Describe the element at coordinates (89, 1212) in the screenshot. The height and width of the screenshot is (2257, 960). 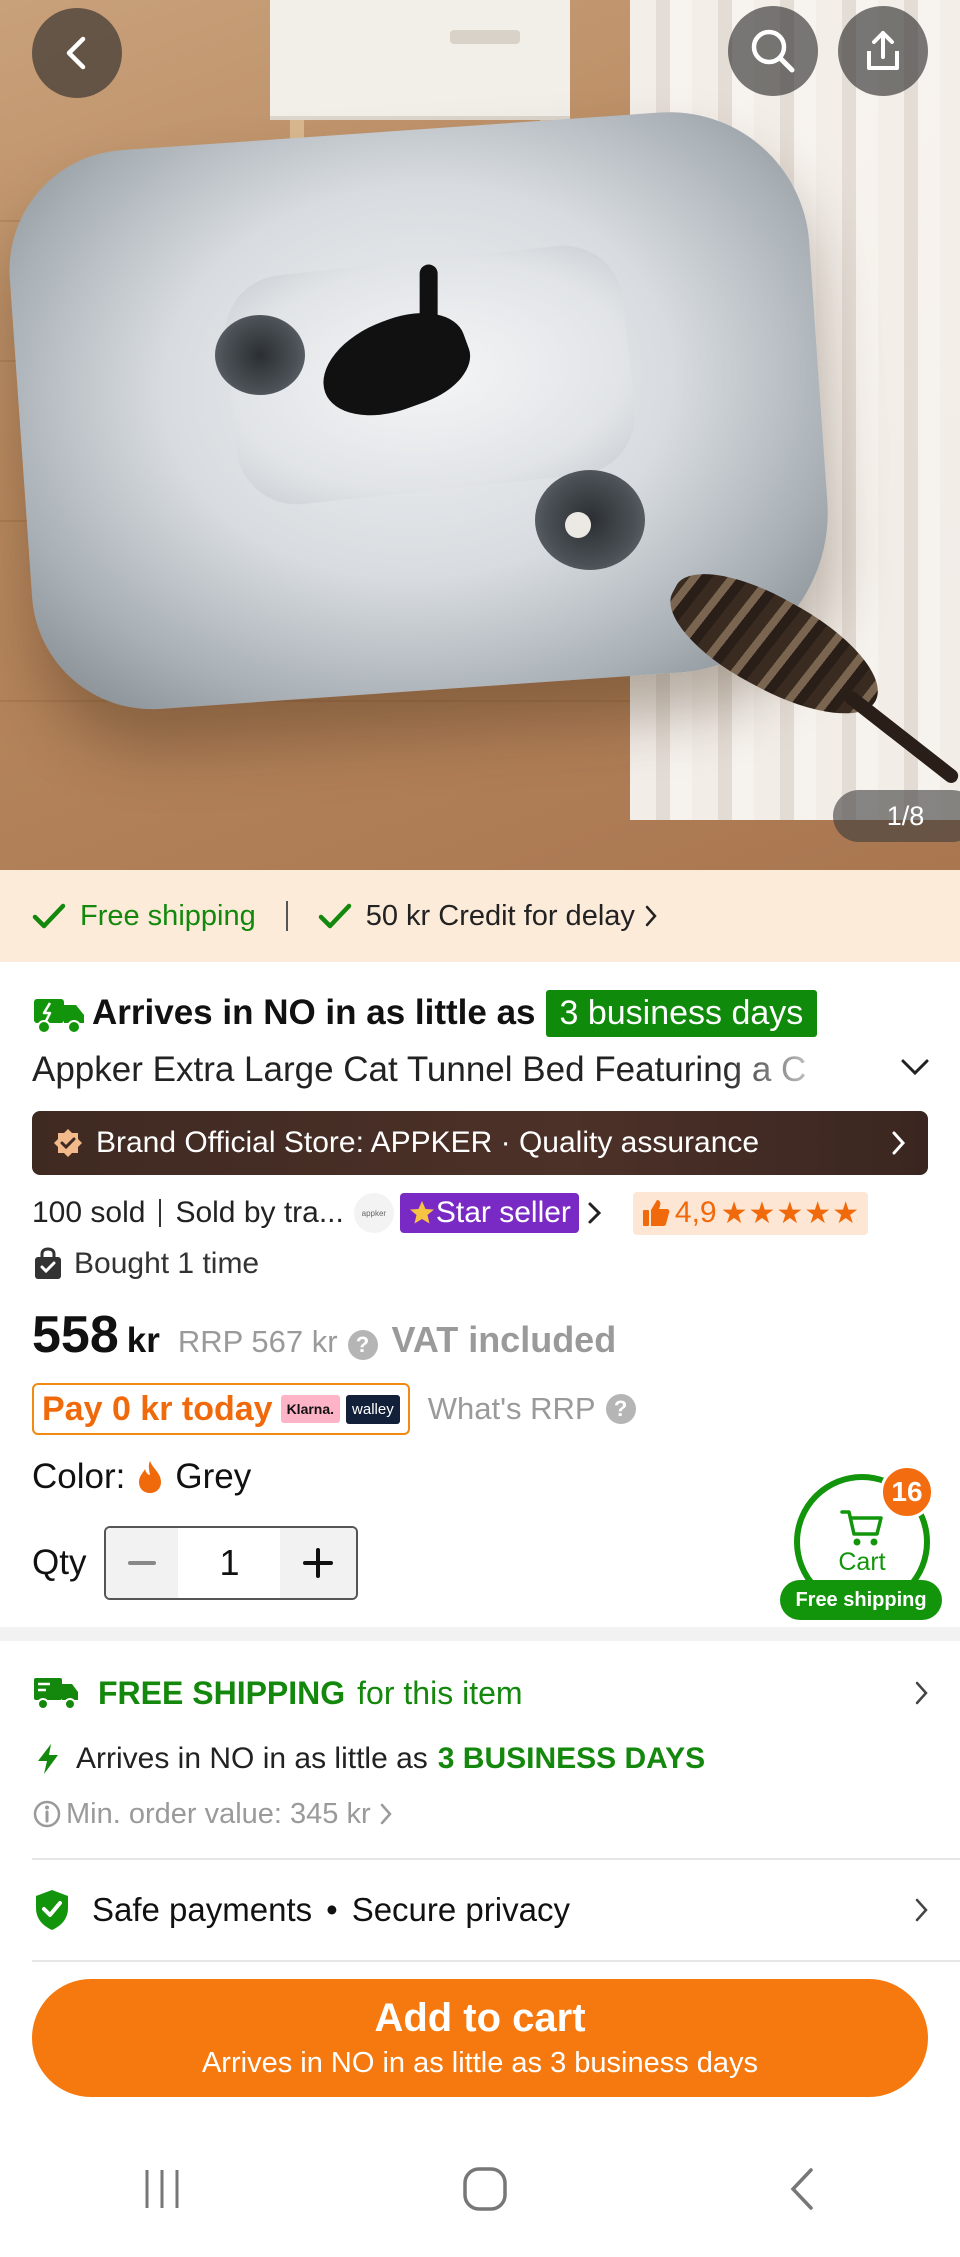
I see `sold-count: 100 sold` at that location.